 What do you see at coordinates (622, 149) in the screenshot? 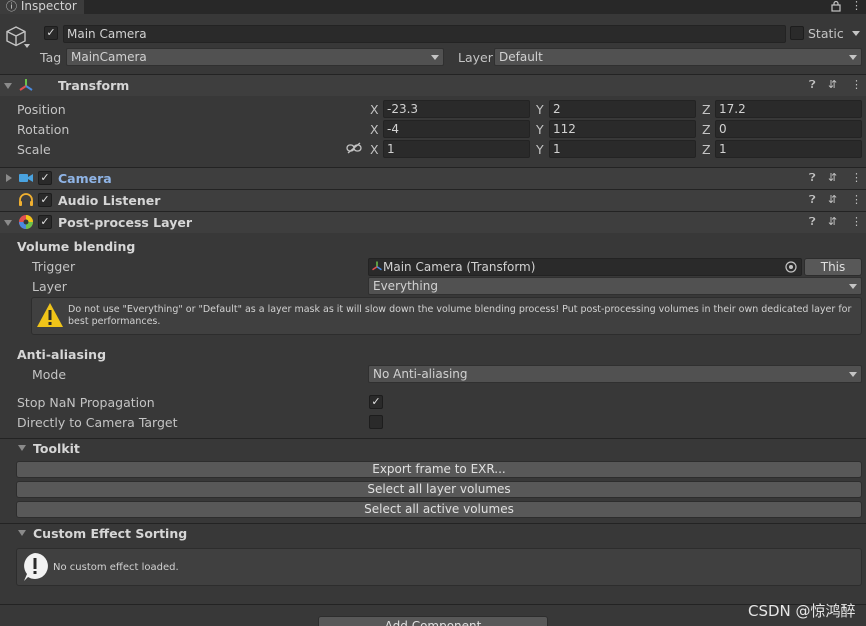
I see `scale-y-field: 1` at bounding box center [622, 149].